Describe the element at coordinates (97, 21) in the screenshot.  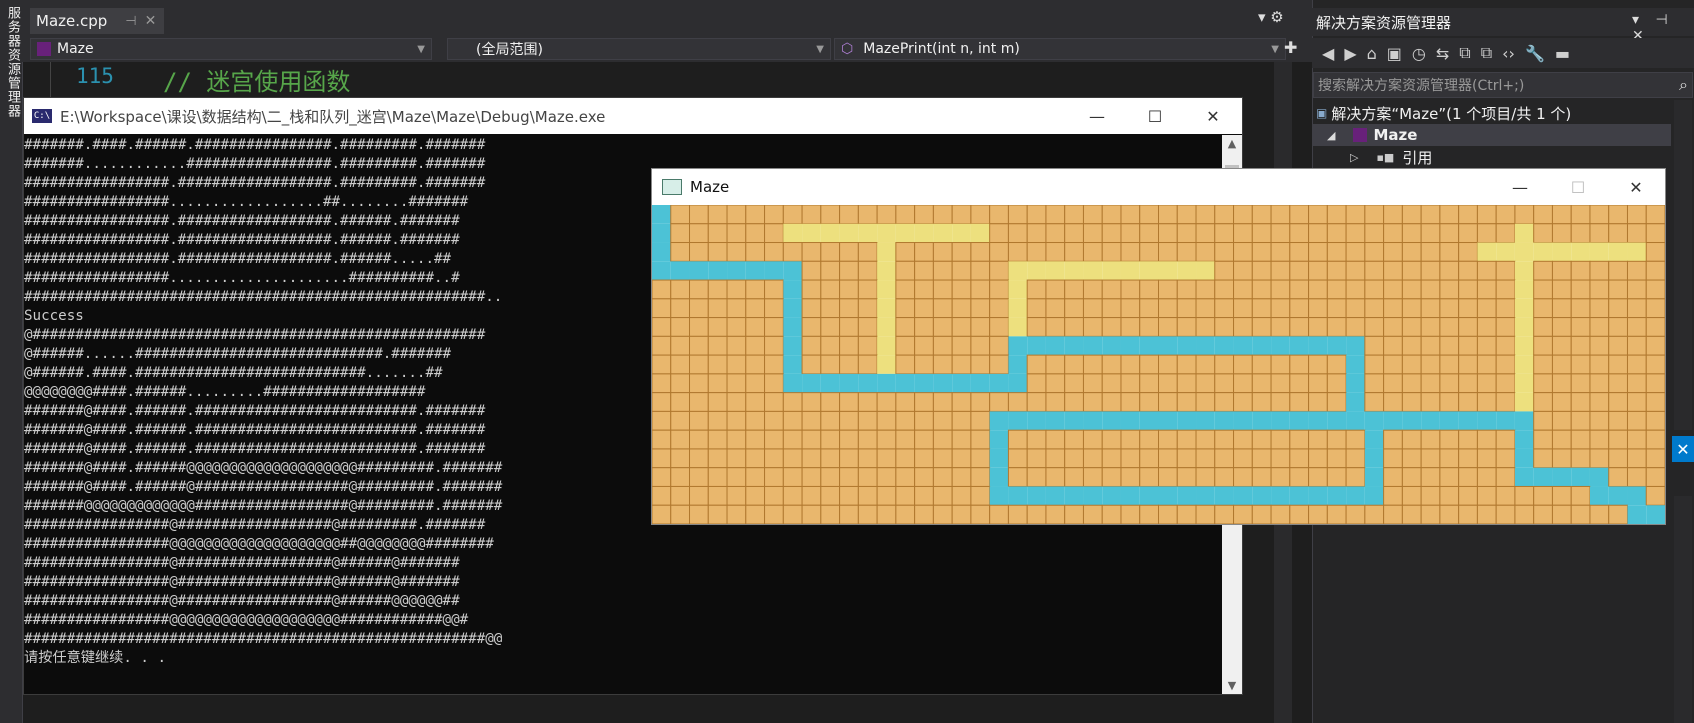
I see `file-tab-maze-cpp: Maze.cpp ⊣ ✕` at that location.